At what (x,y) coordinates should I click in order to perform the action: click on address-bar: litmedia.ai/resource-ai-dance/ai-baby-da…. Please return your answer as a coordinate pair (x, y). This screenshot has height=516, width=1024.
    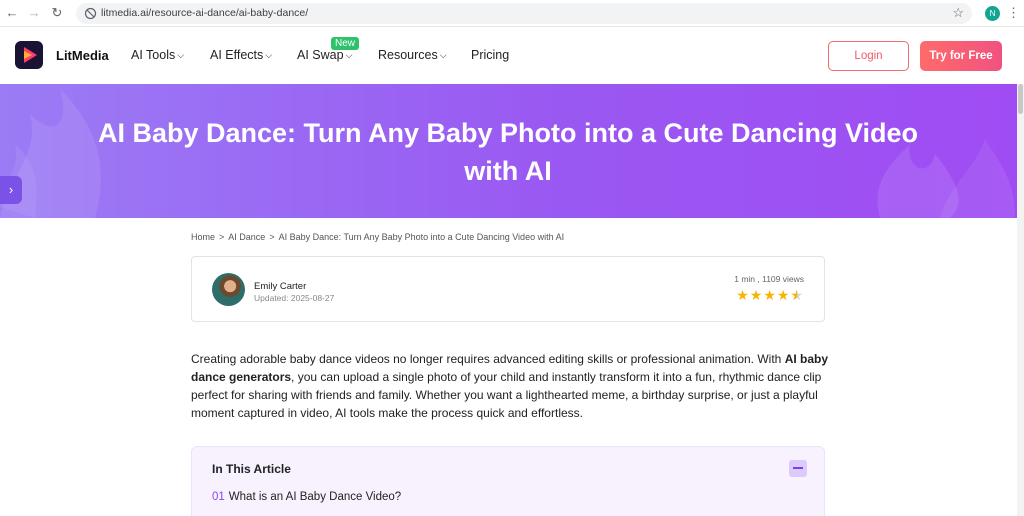
    Looking at the image, I should click on (524, 13).